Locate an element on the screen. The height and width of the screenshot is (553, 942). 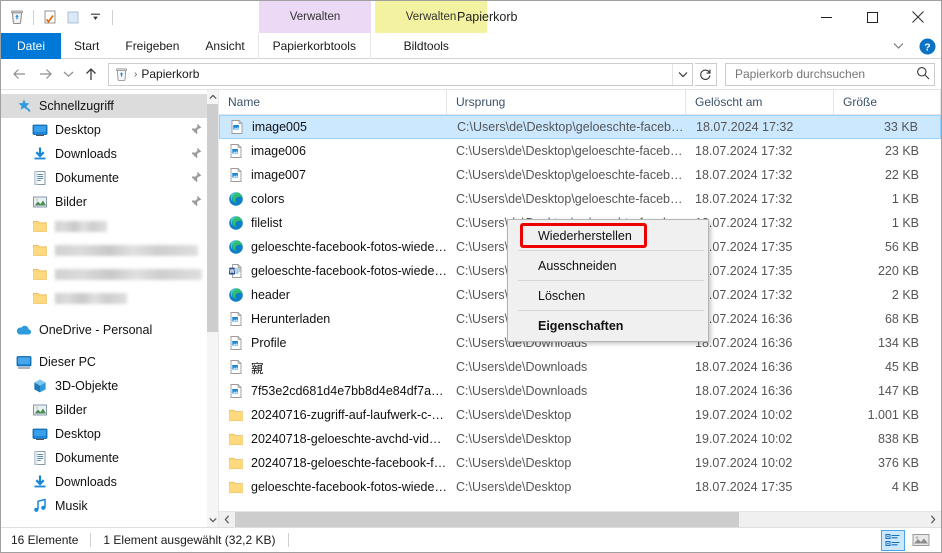
file-name-label: header is located at coordinates (270, 295).